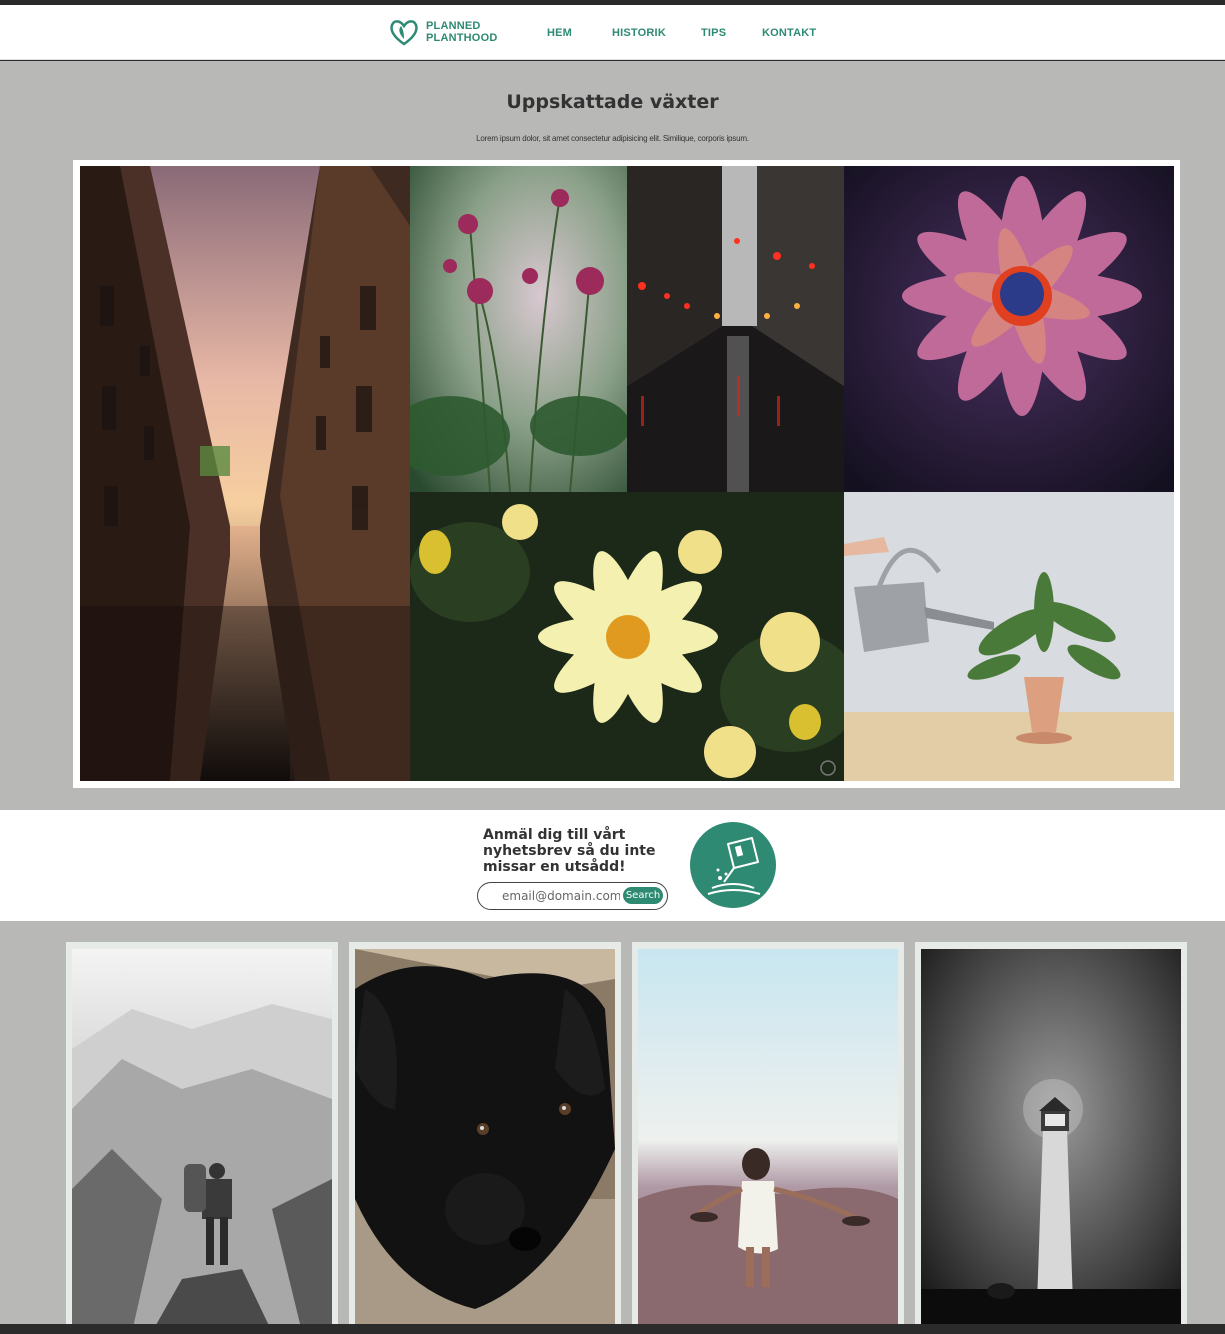 The height and width of the screenshot is (1334, 1225). I want to click on nav-item-historik: HISTORIK, so click(639, 33).